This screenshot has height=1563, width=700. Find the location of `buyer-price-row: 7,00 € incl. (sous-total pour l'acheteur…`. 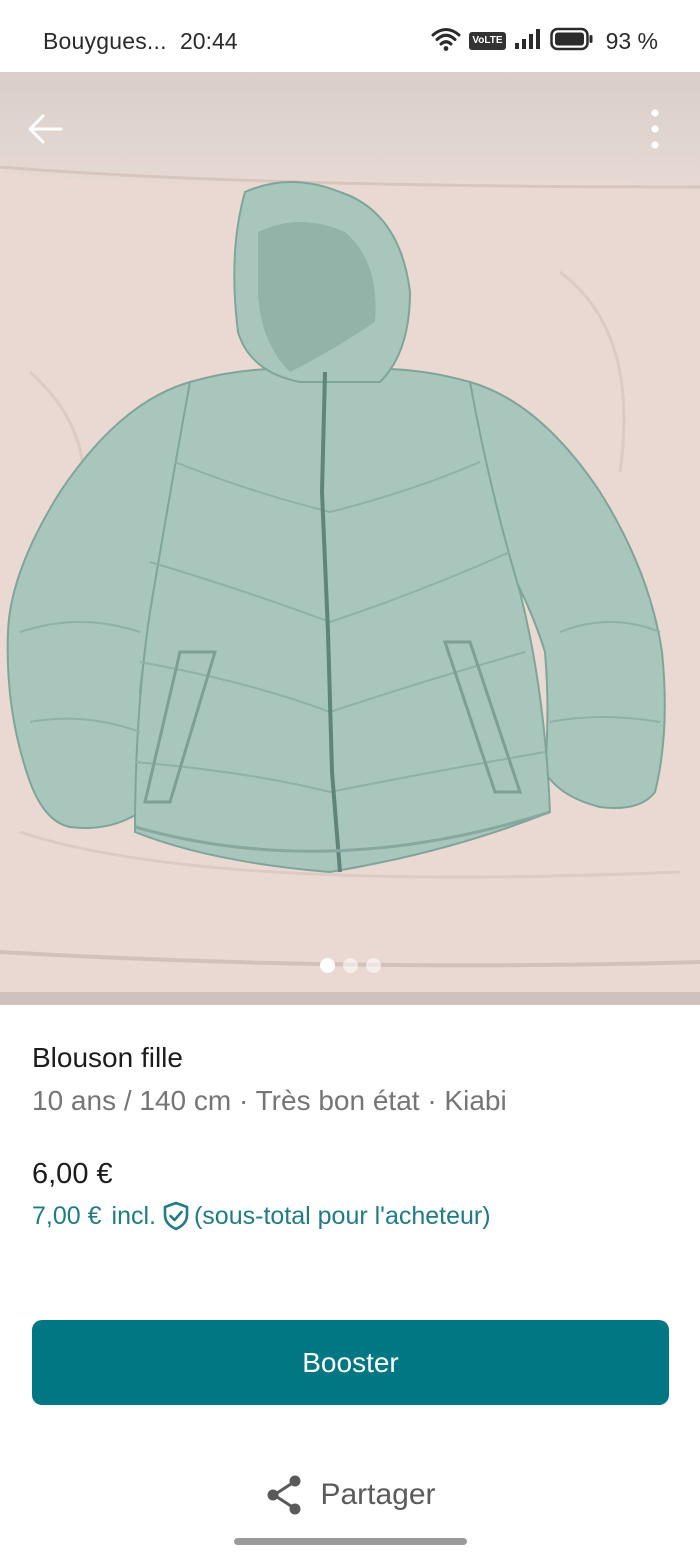

buyer-price-row: 7,00 € incl. (sous-total pour l'acheteur… is located at coordinates (261, 1216).